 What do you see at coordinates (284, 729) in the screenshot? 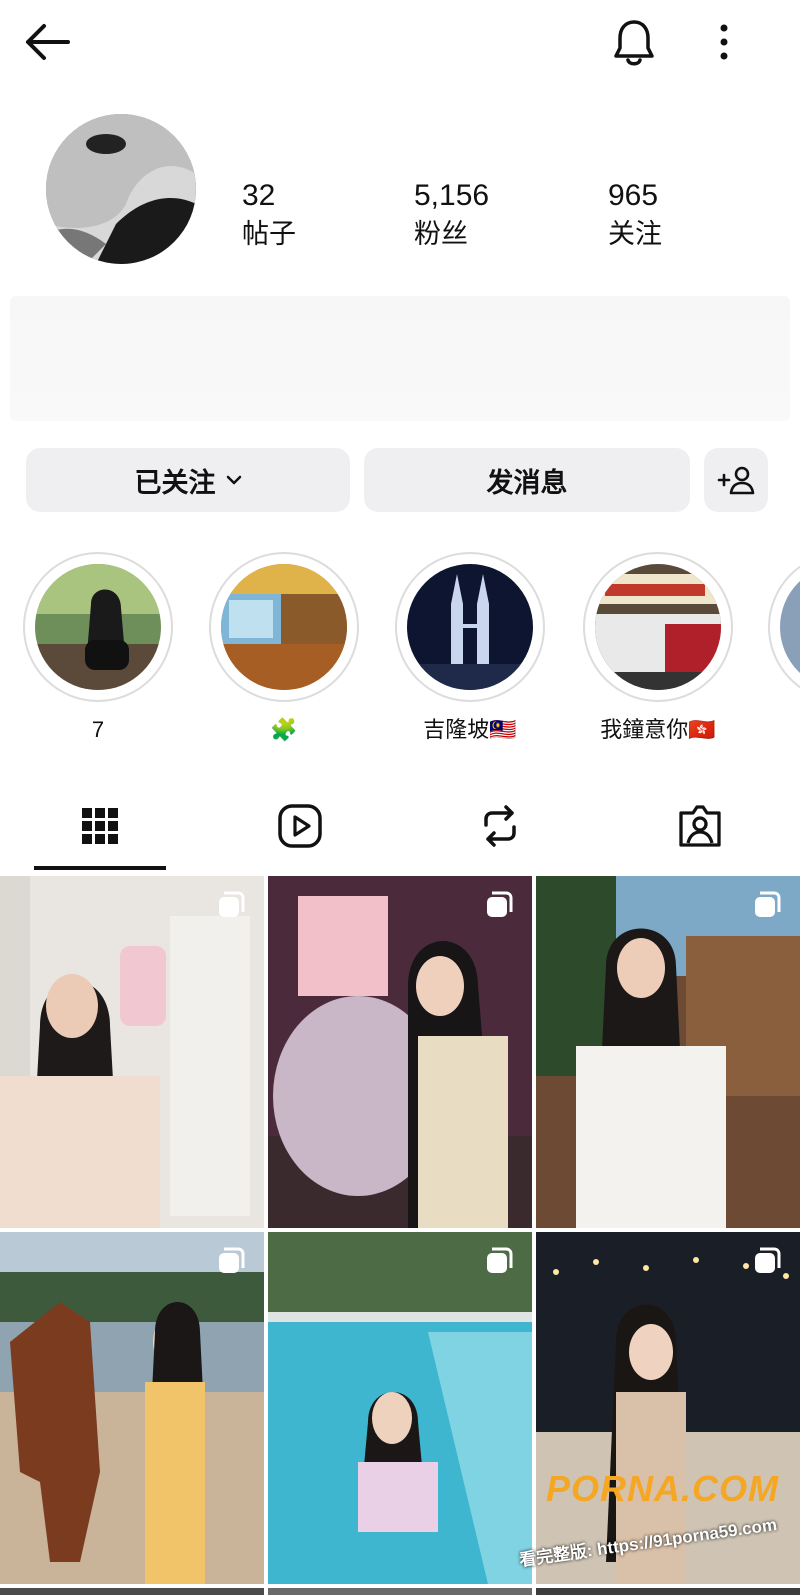
I see `highlight-caption: 🧩` at bounding box center [284, 729].